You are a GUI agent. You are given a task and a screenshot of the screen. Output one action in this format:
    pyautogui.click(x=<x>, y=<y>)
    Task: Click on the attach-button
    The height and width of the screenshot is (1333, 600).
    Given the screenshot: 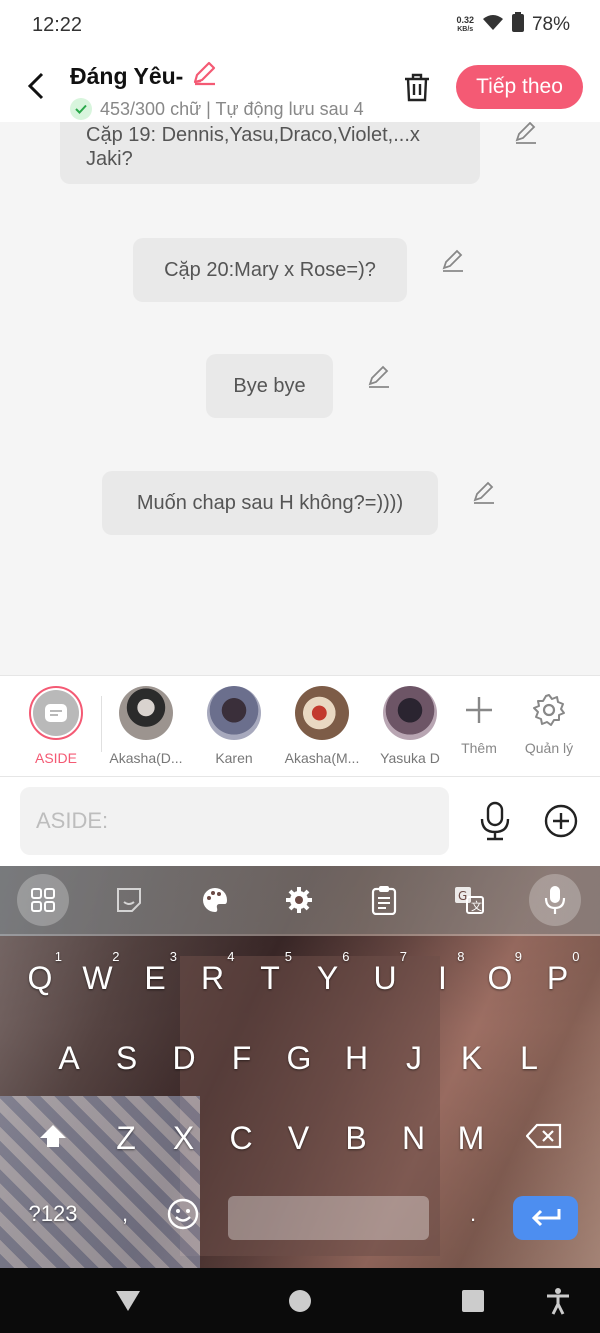 What is the action you would take?
    pyautogui.click(x=561, y=821)
    